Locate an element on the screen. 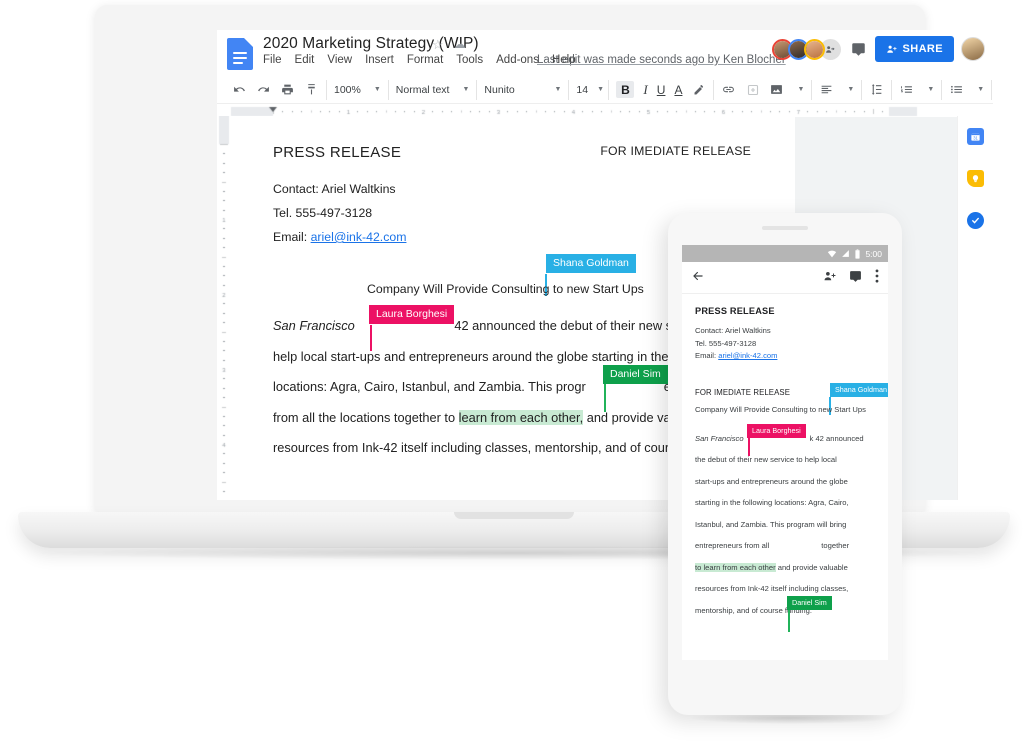  horizontal-ruler is located at coordinates (605, 110).